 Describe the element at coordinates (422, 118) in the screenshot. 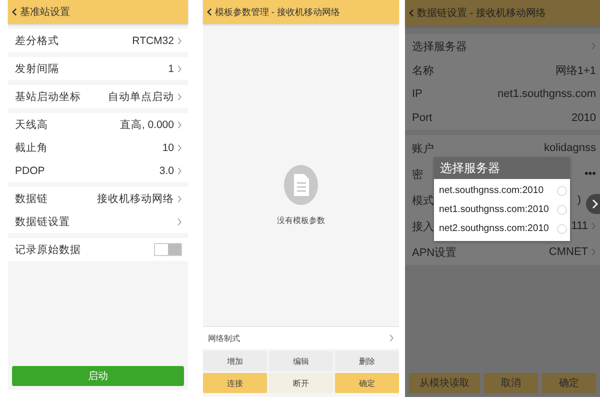

I see `setting-label: Port` at that location.